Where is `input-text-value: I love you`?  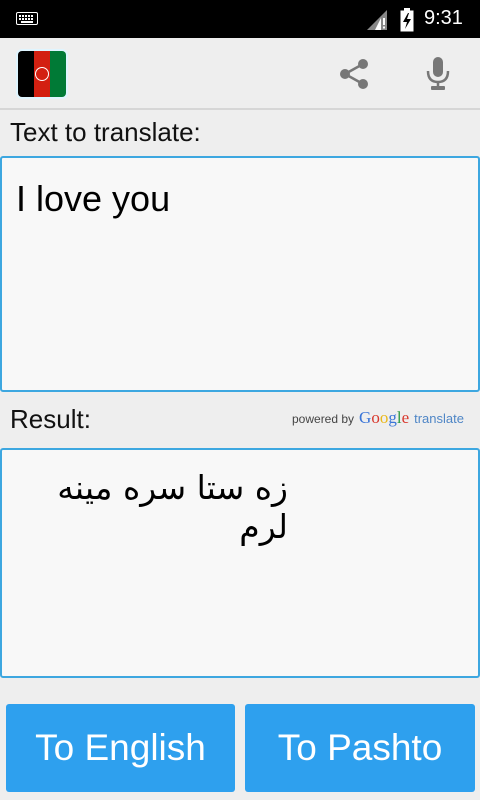 input-text-value: I love you is located at coordinates (93, 198).